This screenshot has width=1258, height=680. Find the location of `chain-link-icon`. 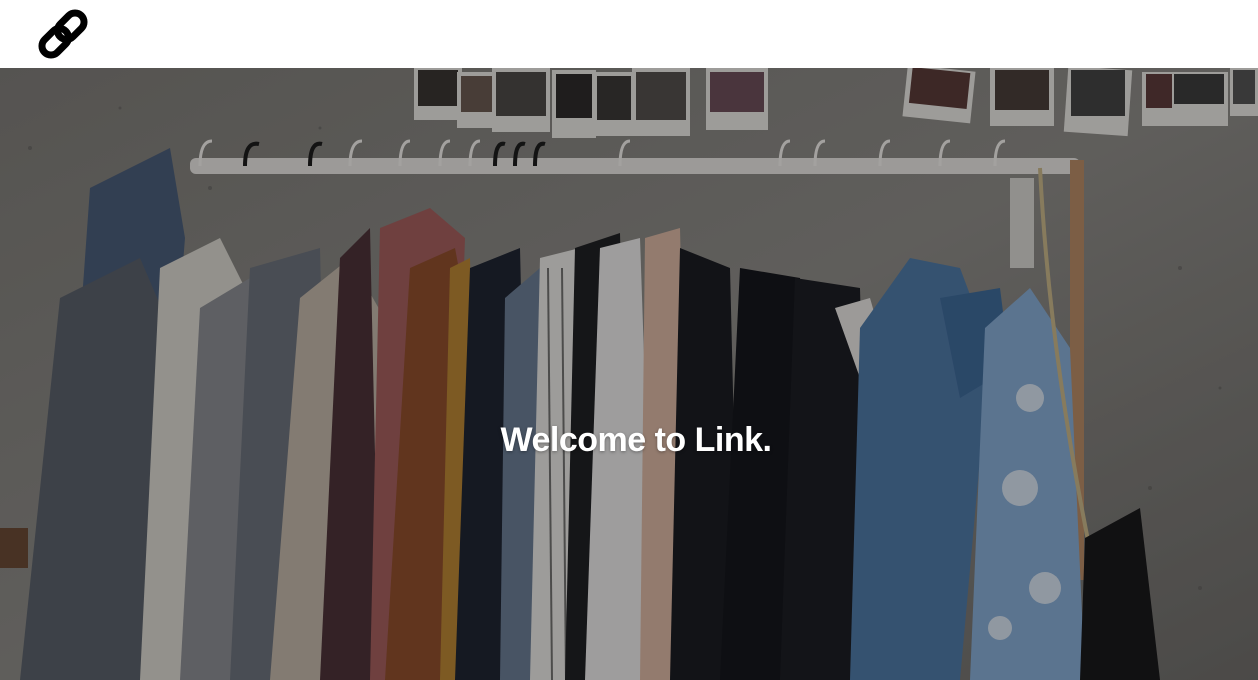

chain-link-icon is located at coordinates (63, 34).